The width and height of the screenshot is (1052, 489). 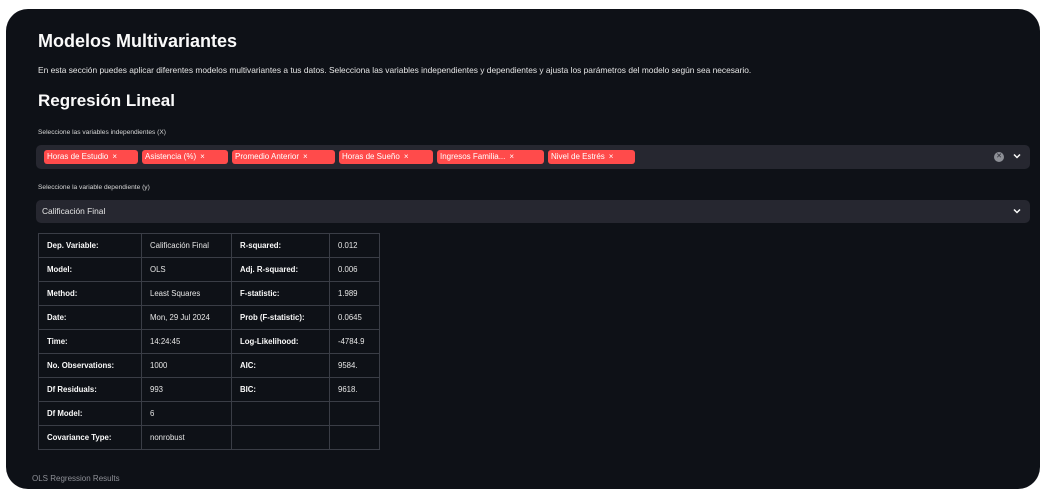 I want to click on table-row: Df Model: 6, so click(x=209, y=413).